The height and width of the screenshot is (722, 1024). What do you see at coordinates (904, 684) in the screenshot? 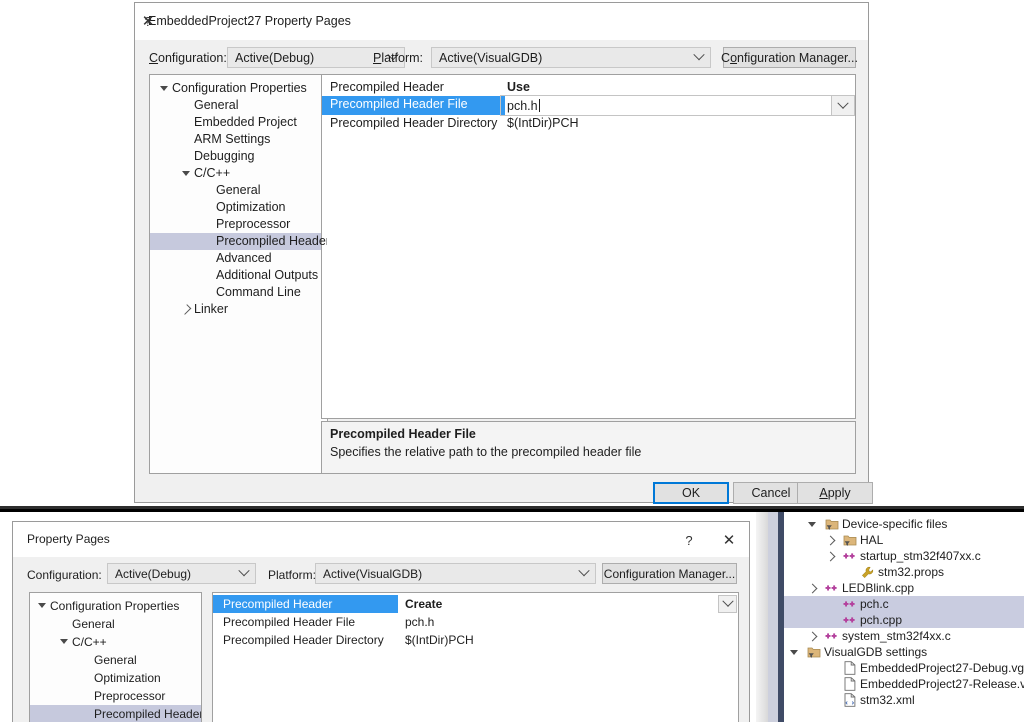
I see `solution-explorer-item: EmbeddedProject27-Release.vgdb` at bounding box center [904, 684].